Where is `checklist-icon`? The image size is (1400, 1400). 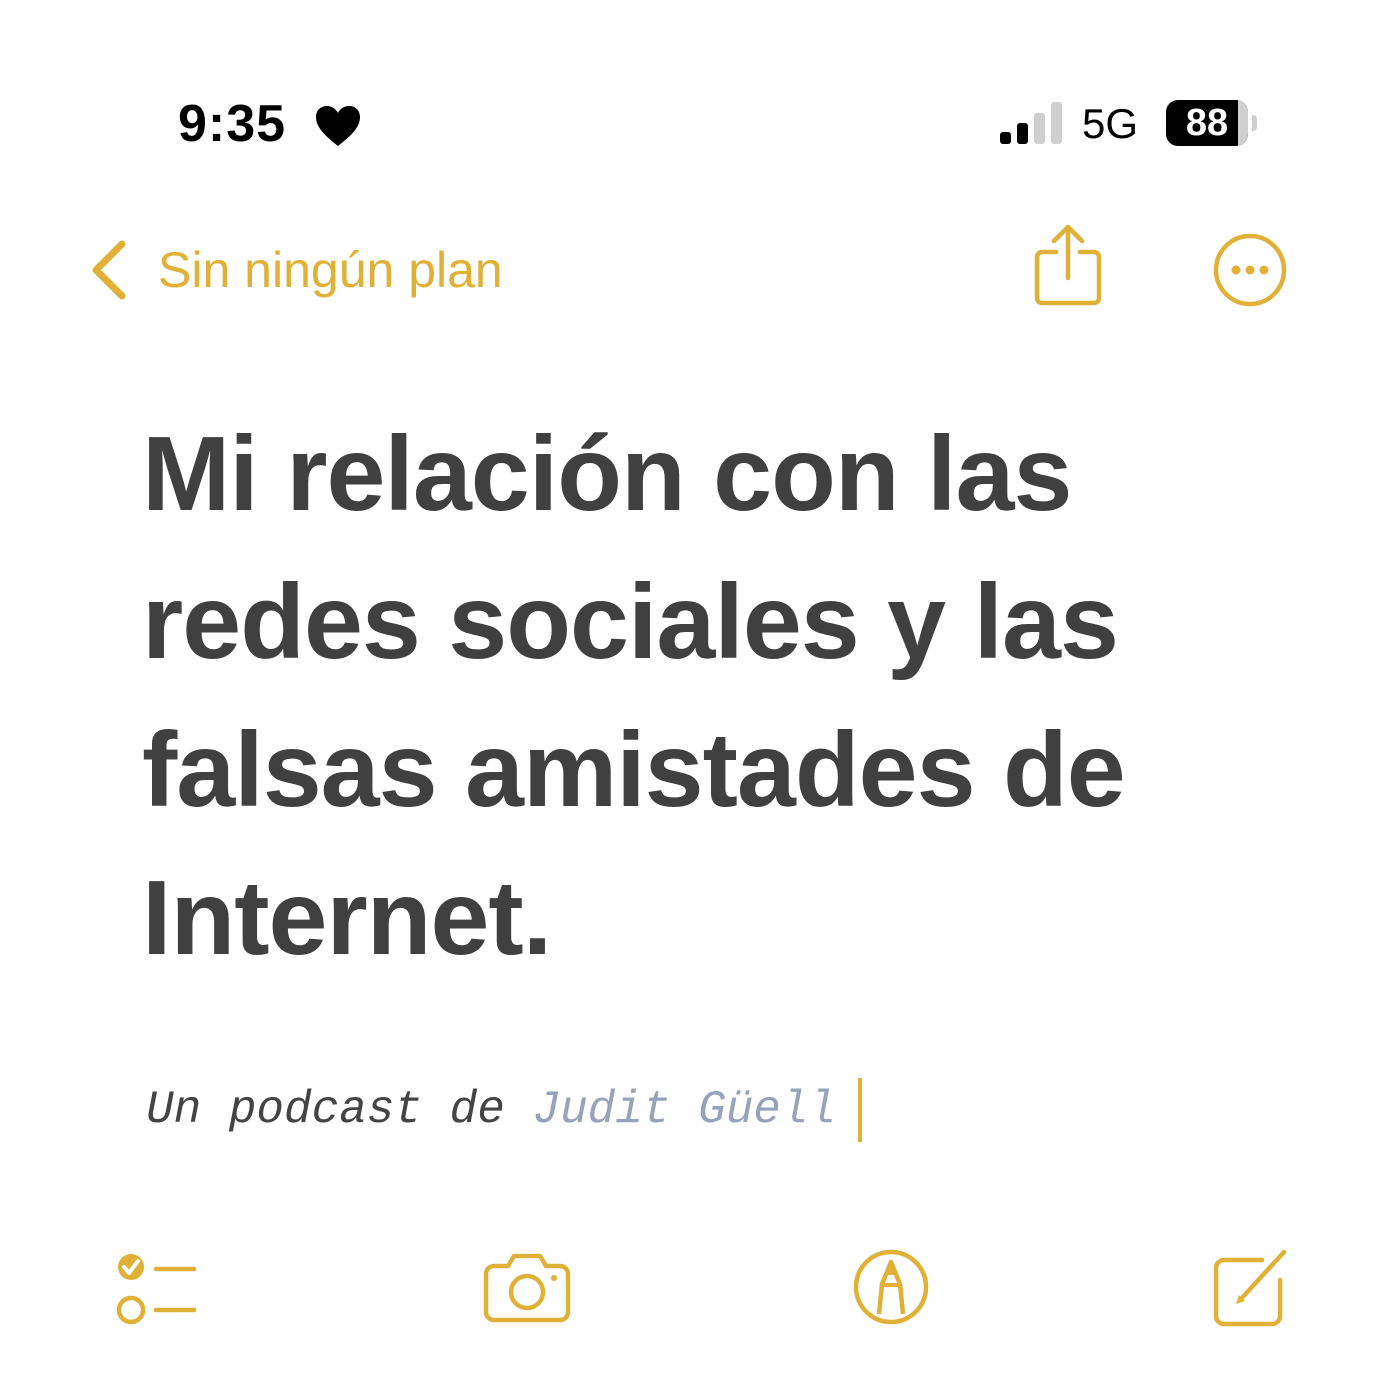 checklist-icon is located at coordinates (157, 1289).